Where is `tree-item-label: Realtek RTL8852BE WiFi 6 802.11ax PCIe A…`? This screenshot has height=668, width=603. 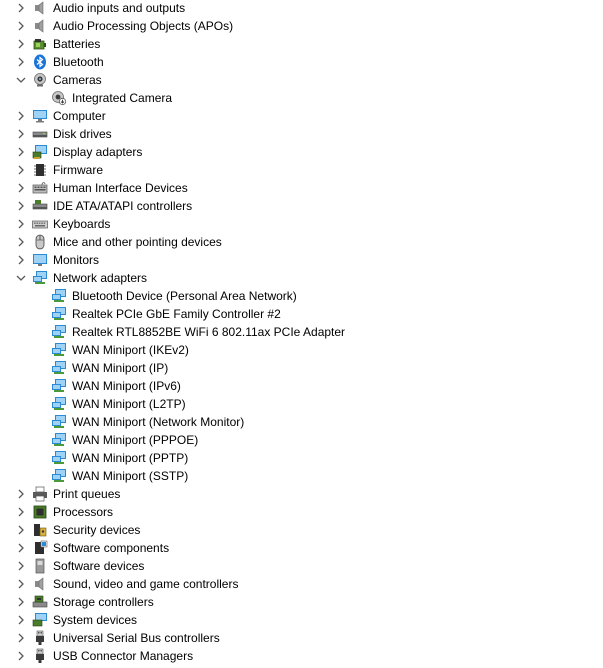
tree-item-label: Realtek RTL8852BE WiFi 6 802.11ax PCIe A… is located at coordinates (209, 332).